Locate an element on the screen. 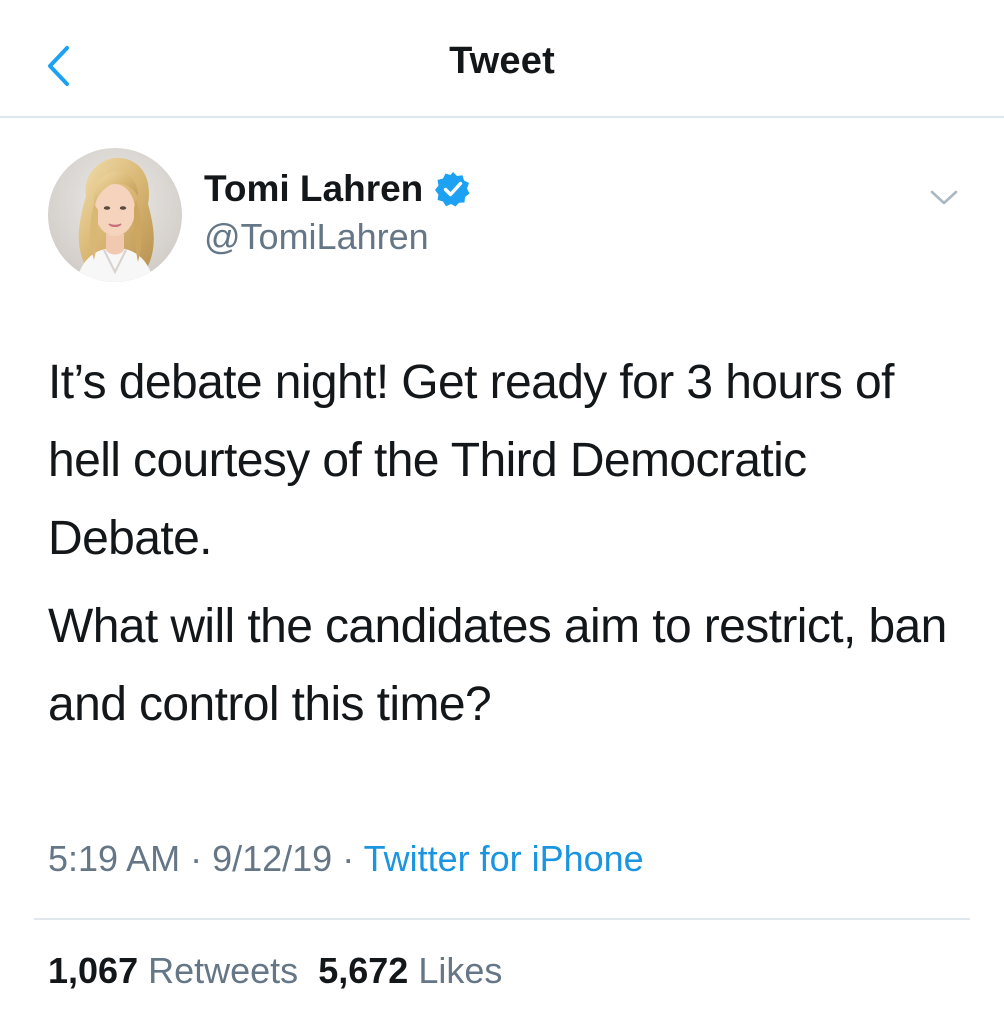 Image resolution: width=1004 pixels, height=1024 pixels. page-title: Tweet is located at coordinates (502, 61).